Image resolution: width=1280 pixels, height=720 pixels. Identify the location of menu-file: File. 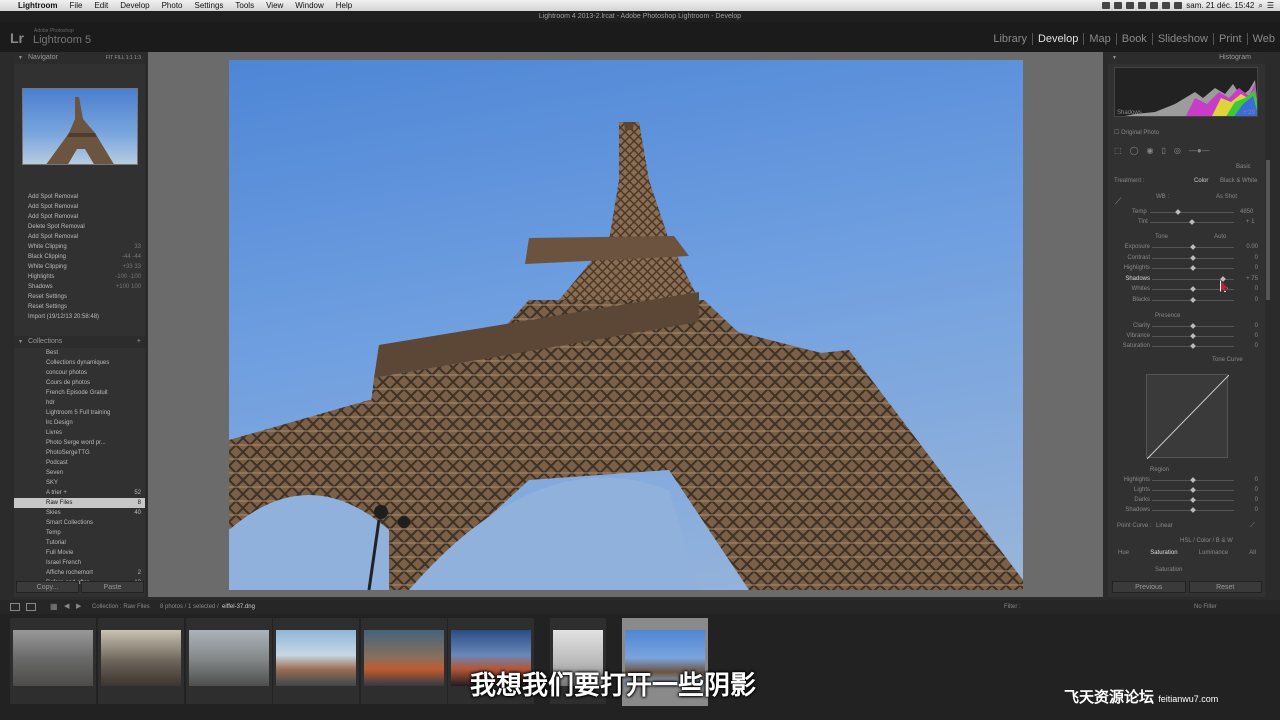
(76, 5).